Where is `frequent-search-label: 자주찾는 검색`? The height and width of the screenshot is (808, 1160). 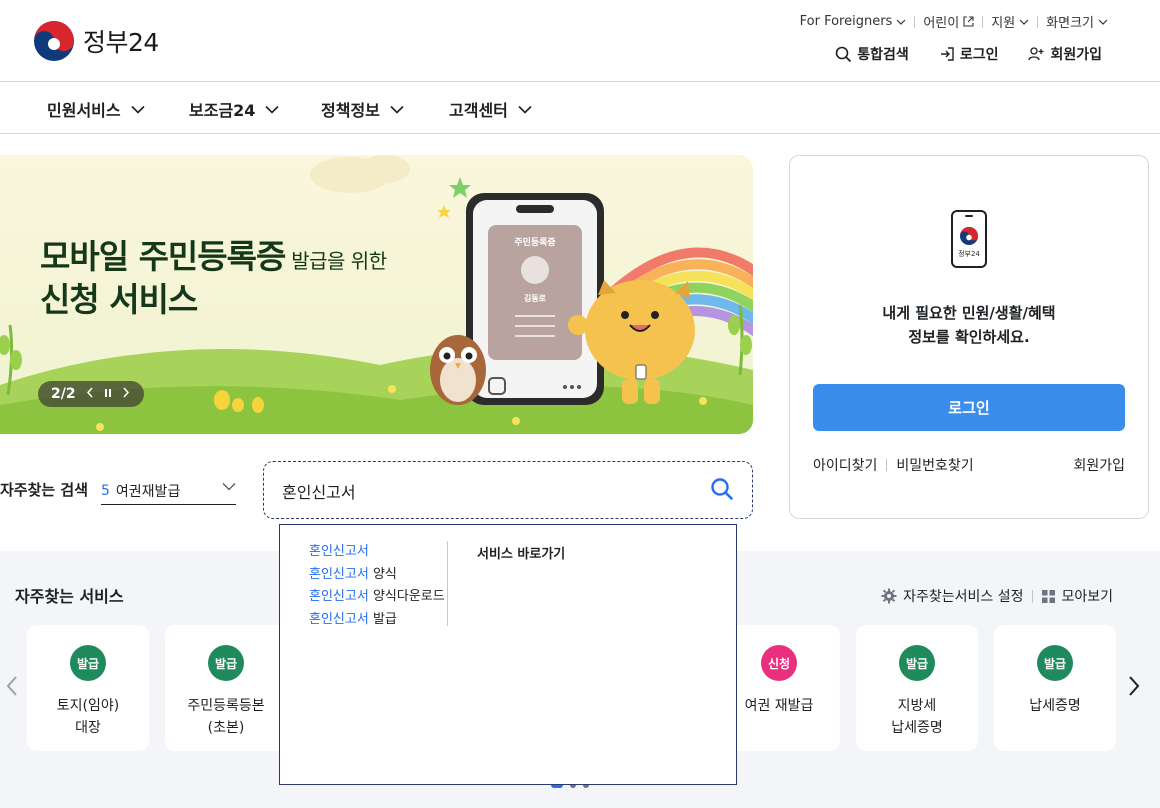
frequent-search-label: 자주찾는 검색 is located at coordinates (44, 490).